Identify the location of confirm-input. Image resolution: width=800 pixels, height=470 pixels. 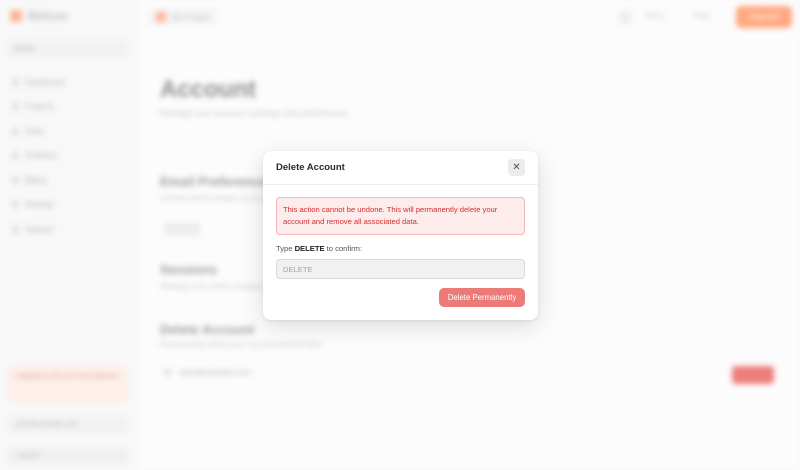
(400, 269).